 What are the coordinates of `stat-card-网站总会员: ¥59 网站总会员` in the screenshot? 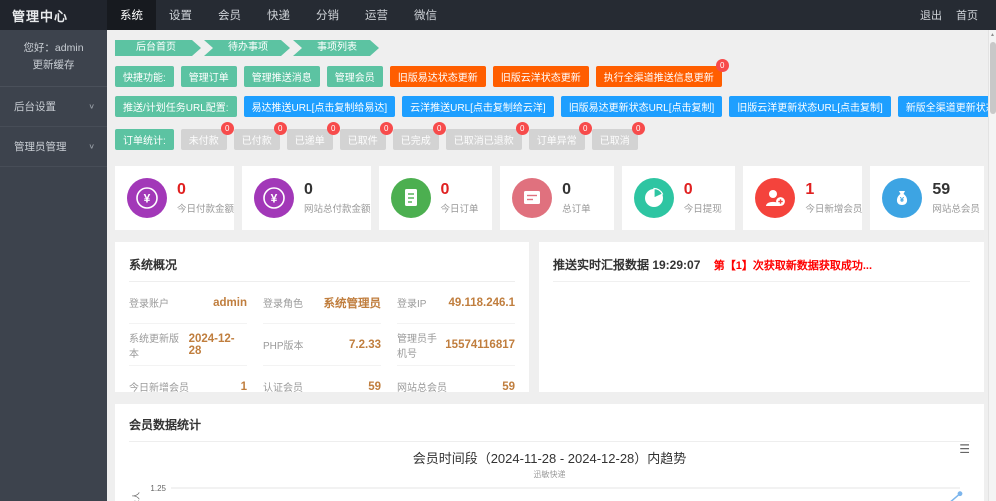 It's located at (927, 198).